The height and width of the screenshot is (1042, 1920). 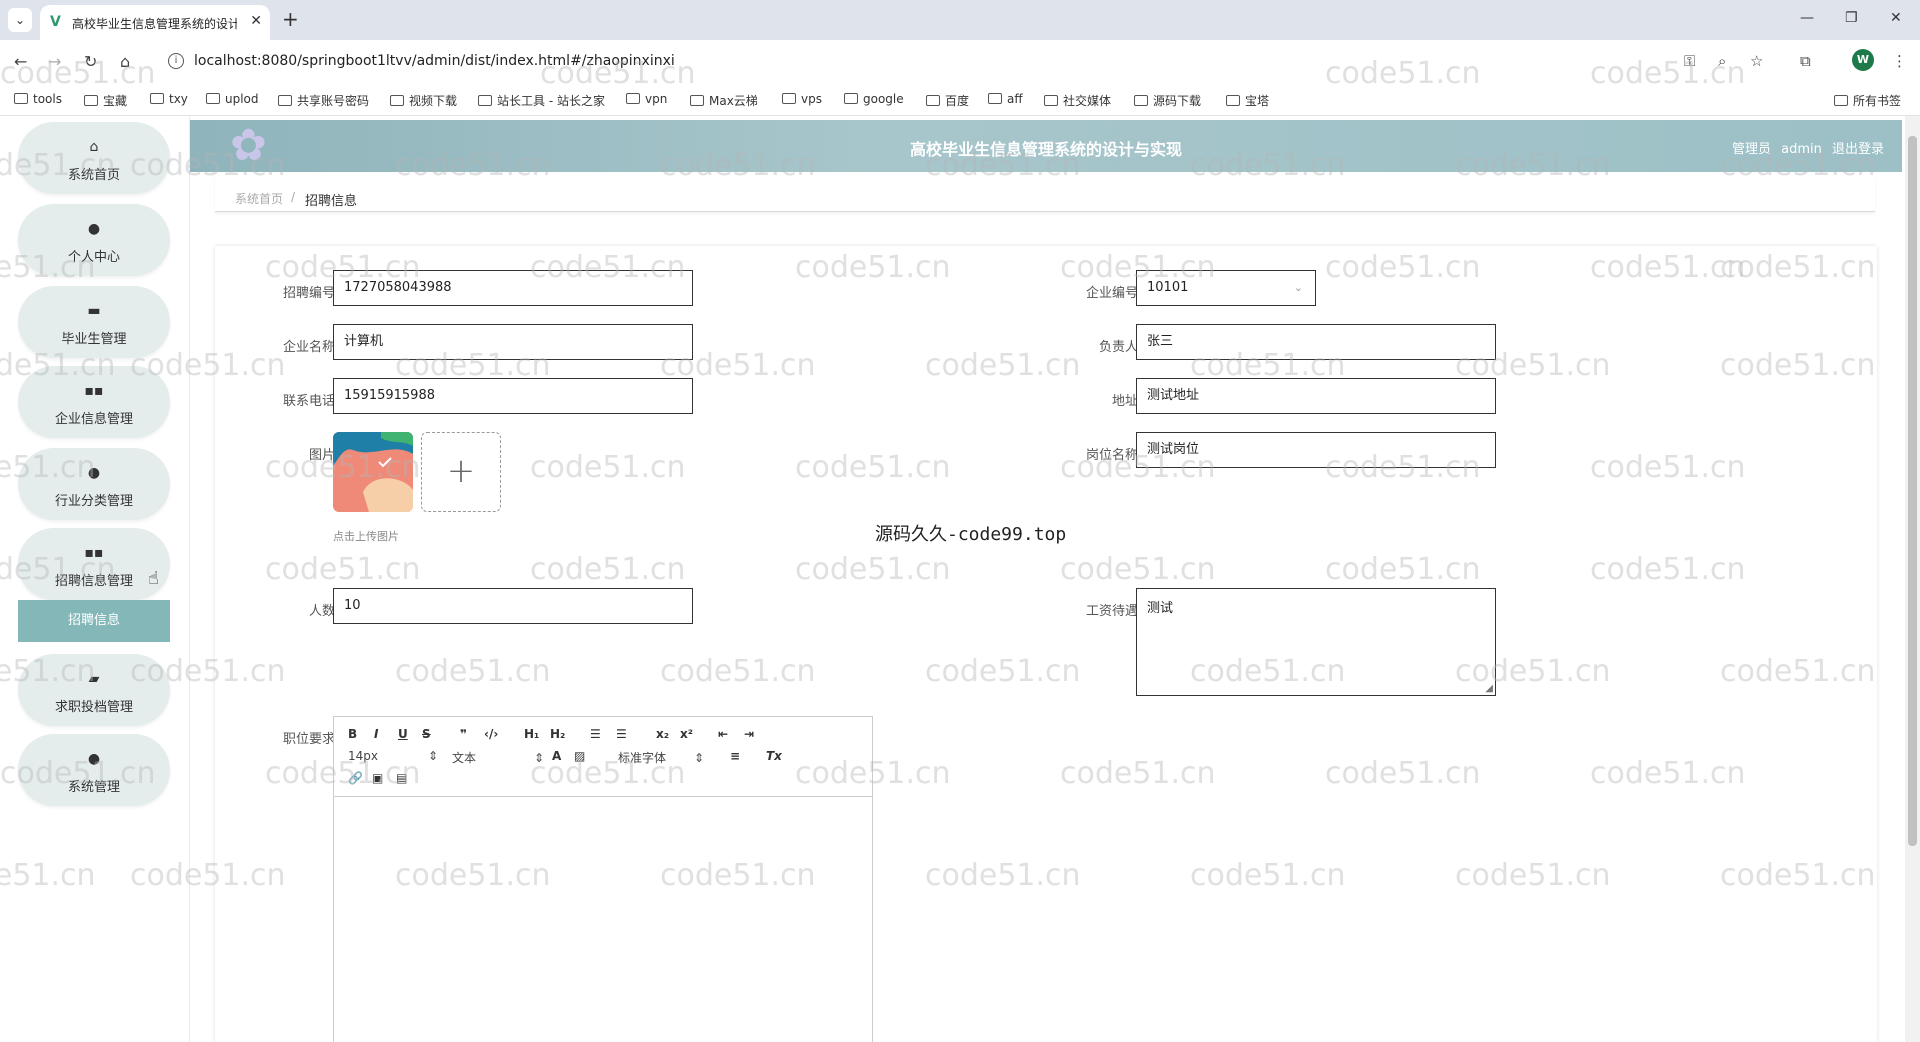 What do you see at coordinates (1316, 396) in the screenshot?
I see `address-input: 测试地址` at bounding box center [1316, 396].